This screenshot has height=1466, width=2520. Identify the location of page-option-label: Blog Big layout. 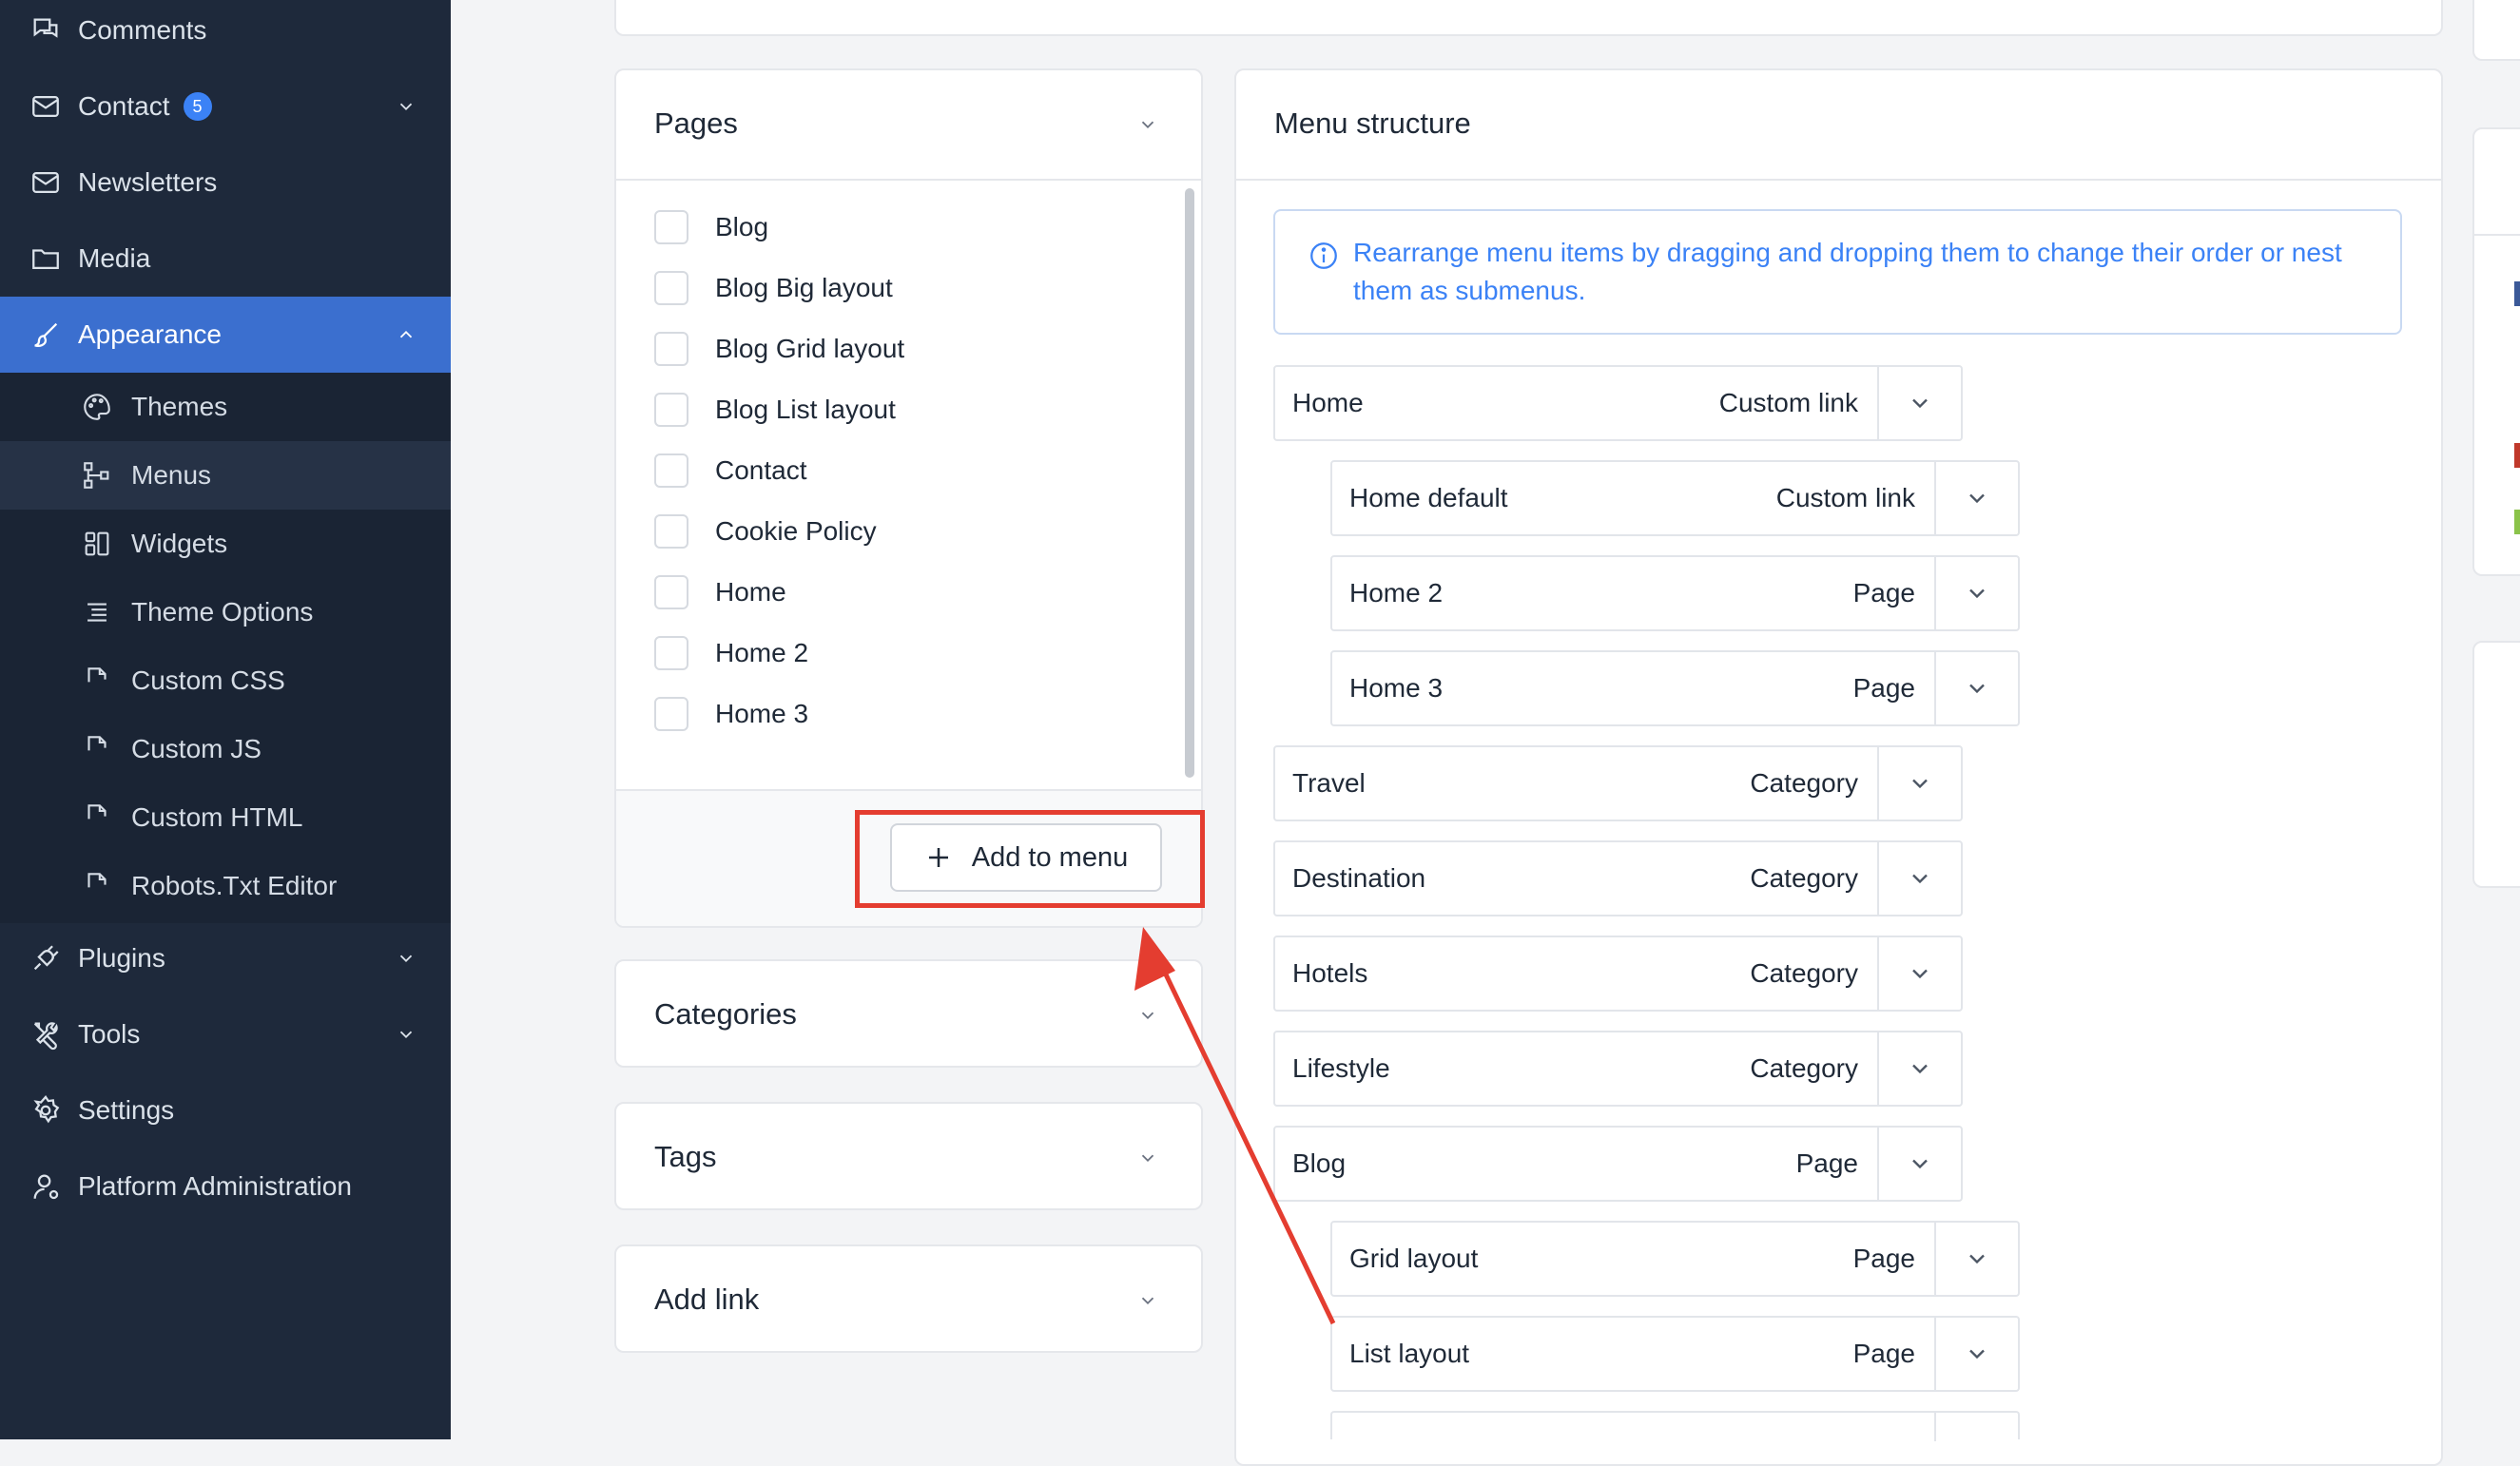
(804, 287).